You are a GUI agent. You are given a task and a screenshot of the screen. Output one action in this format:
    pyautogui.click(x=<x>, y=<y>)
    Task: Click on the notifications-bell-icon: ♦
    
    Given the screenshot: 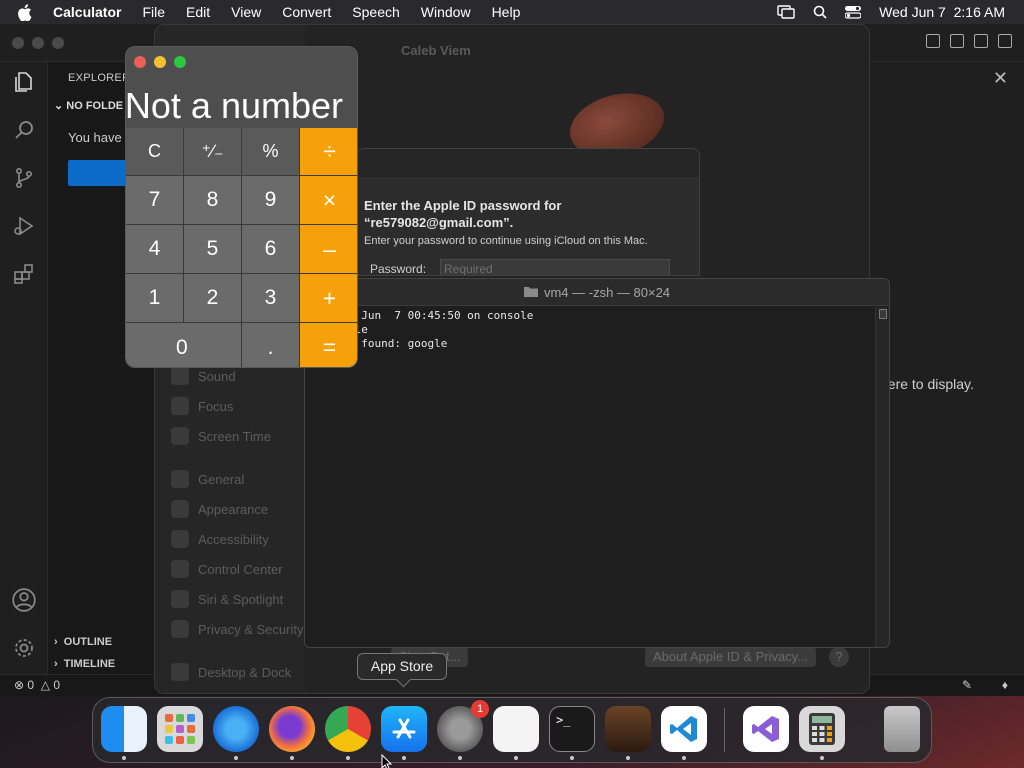 What is the action you would take?
    pyautogui.click(x=1005, y=685)
    